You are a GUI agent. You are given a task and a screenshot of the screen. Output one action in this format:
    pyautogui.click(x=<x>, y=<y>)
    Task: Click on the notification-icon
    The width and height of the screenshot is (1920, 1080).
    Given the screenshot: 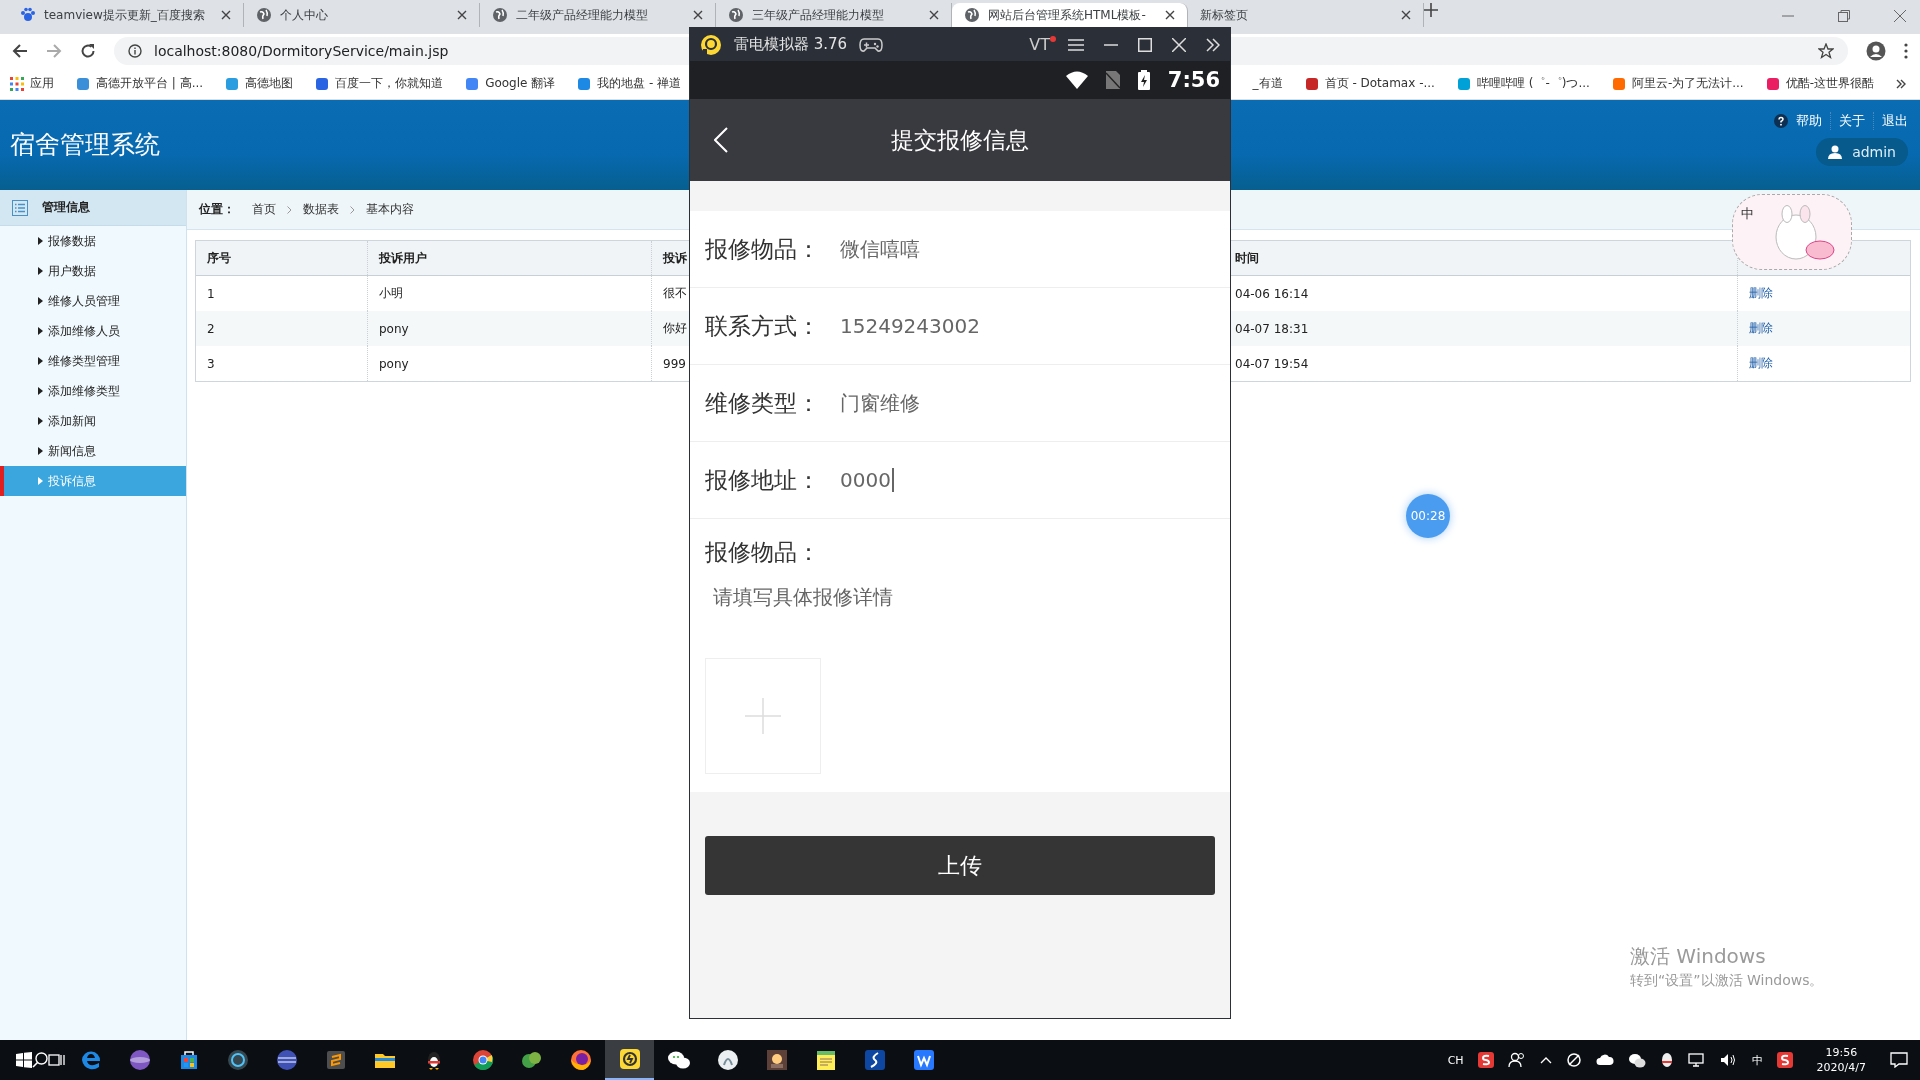 What is the action you would take?
    pyautogui.click(x=1899, y=1060)
    